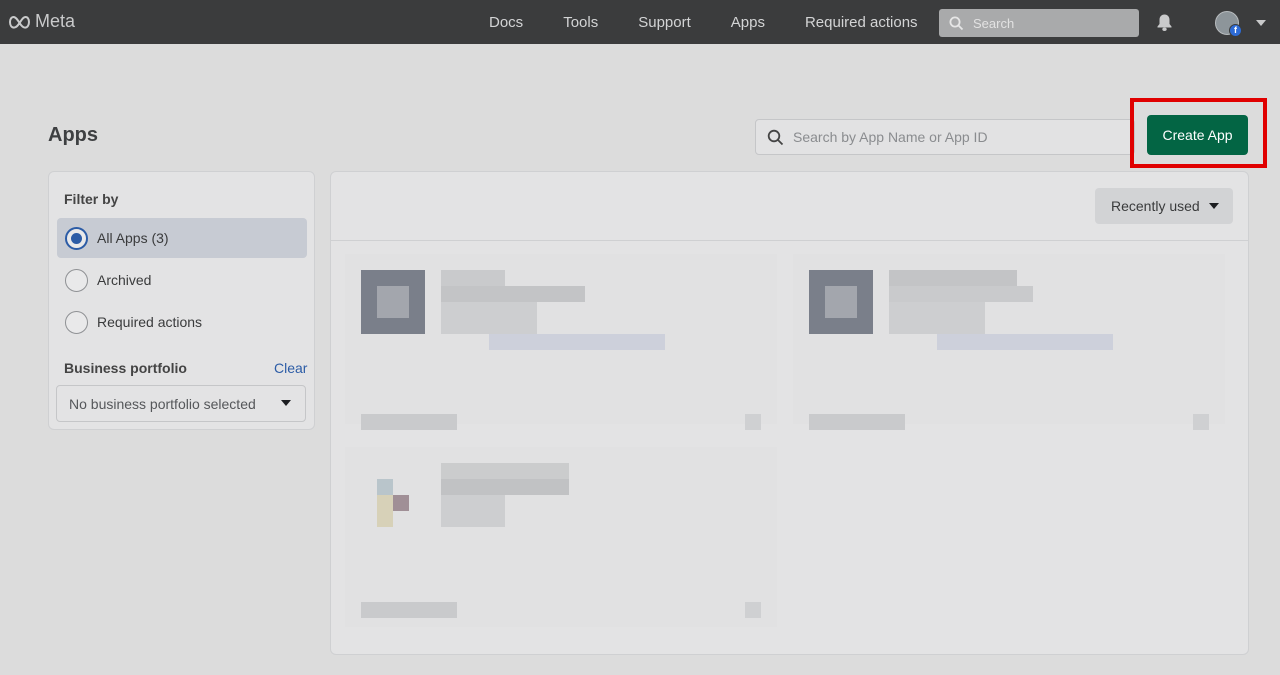  I want to click on filter-option-required-actions: Required actions, so click(182, 322).